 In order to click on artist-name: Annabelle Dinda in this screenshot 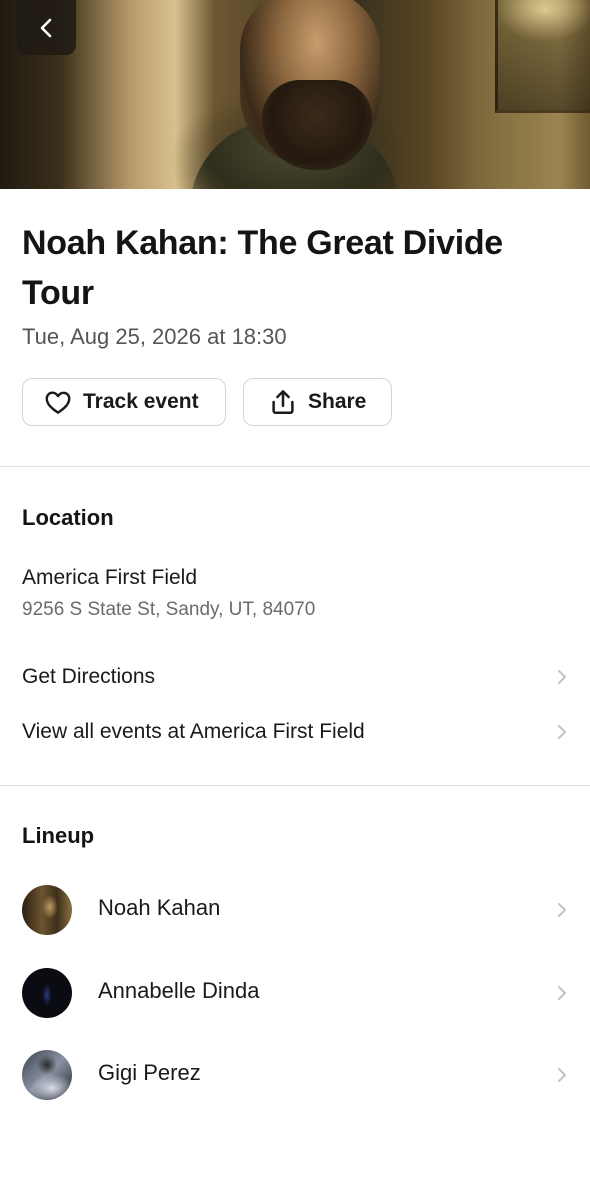, I will do `click(179, 990)`.